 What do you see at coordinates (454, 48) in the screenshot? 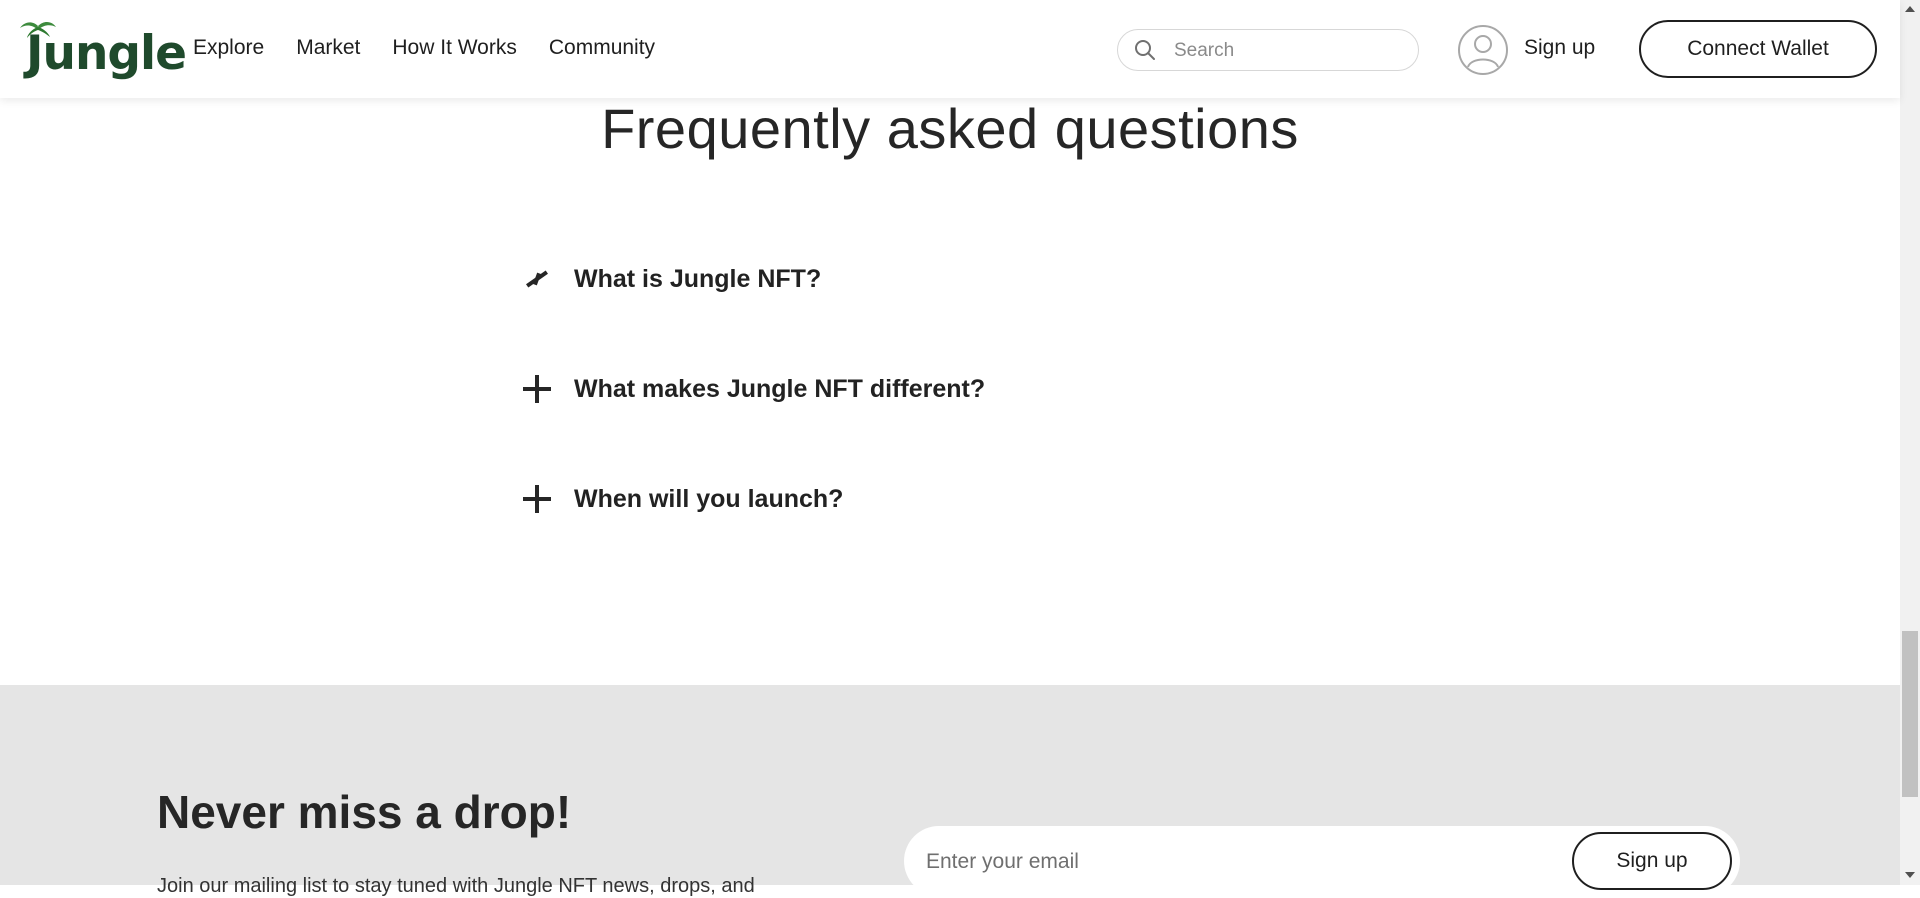
I see `nav-how-it-works: How It Works` at bounding box center [454, 48].